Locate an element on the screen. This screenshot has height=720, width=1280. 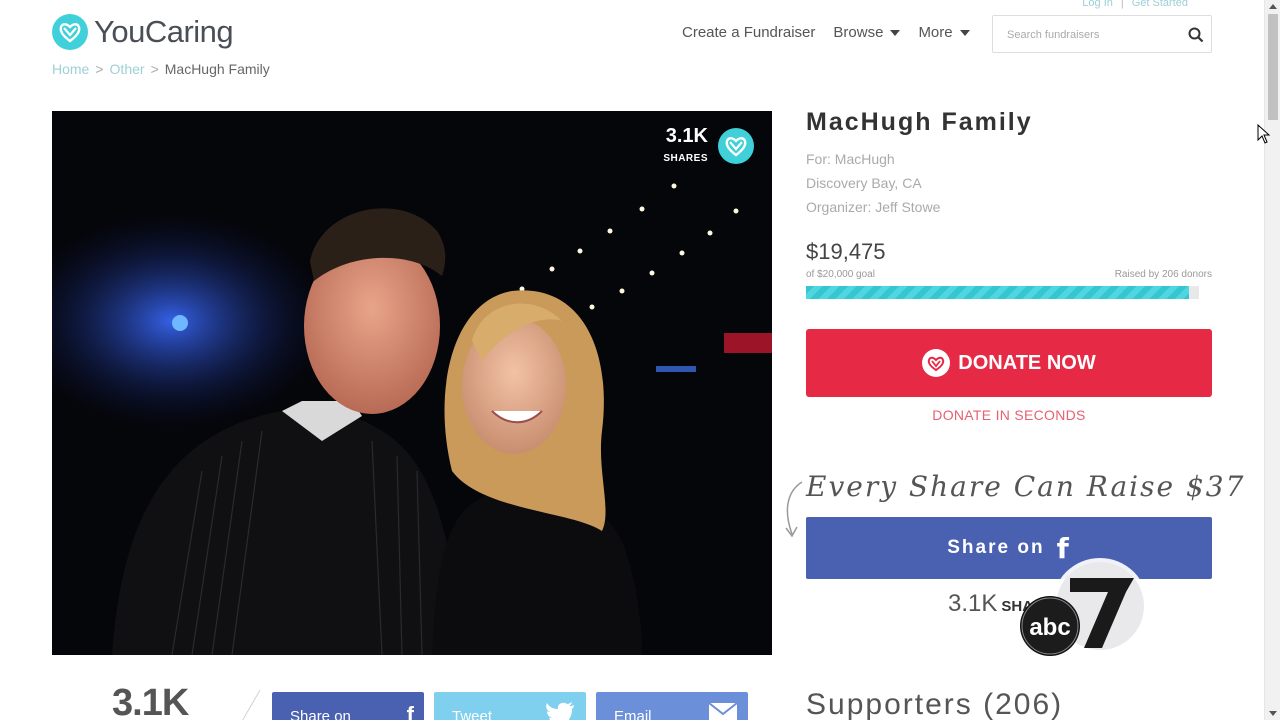
goal-row: of $20,000 goal Raised by 206 donors is located at coordinates (1009, 274).